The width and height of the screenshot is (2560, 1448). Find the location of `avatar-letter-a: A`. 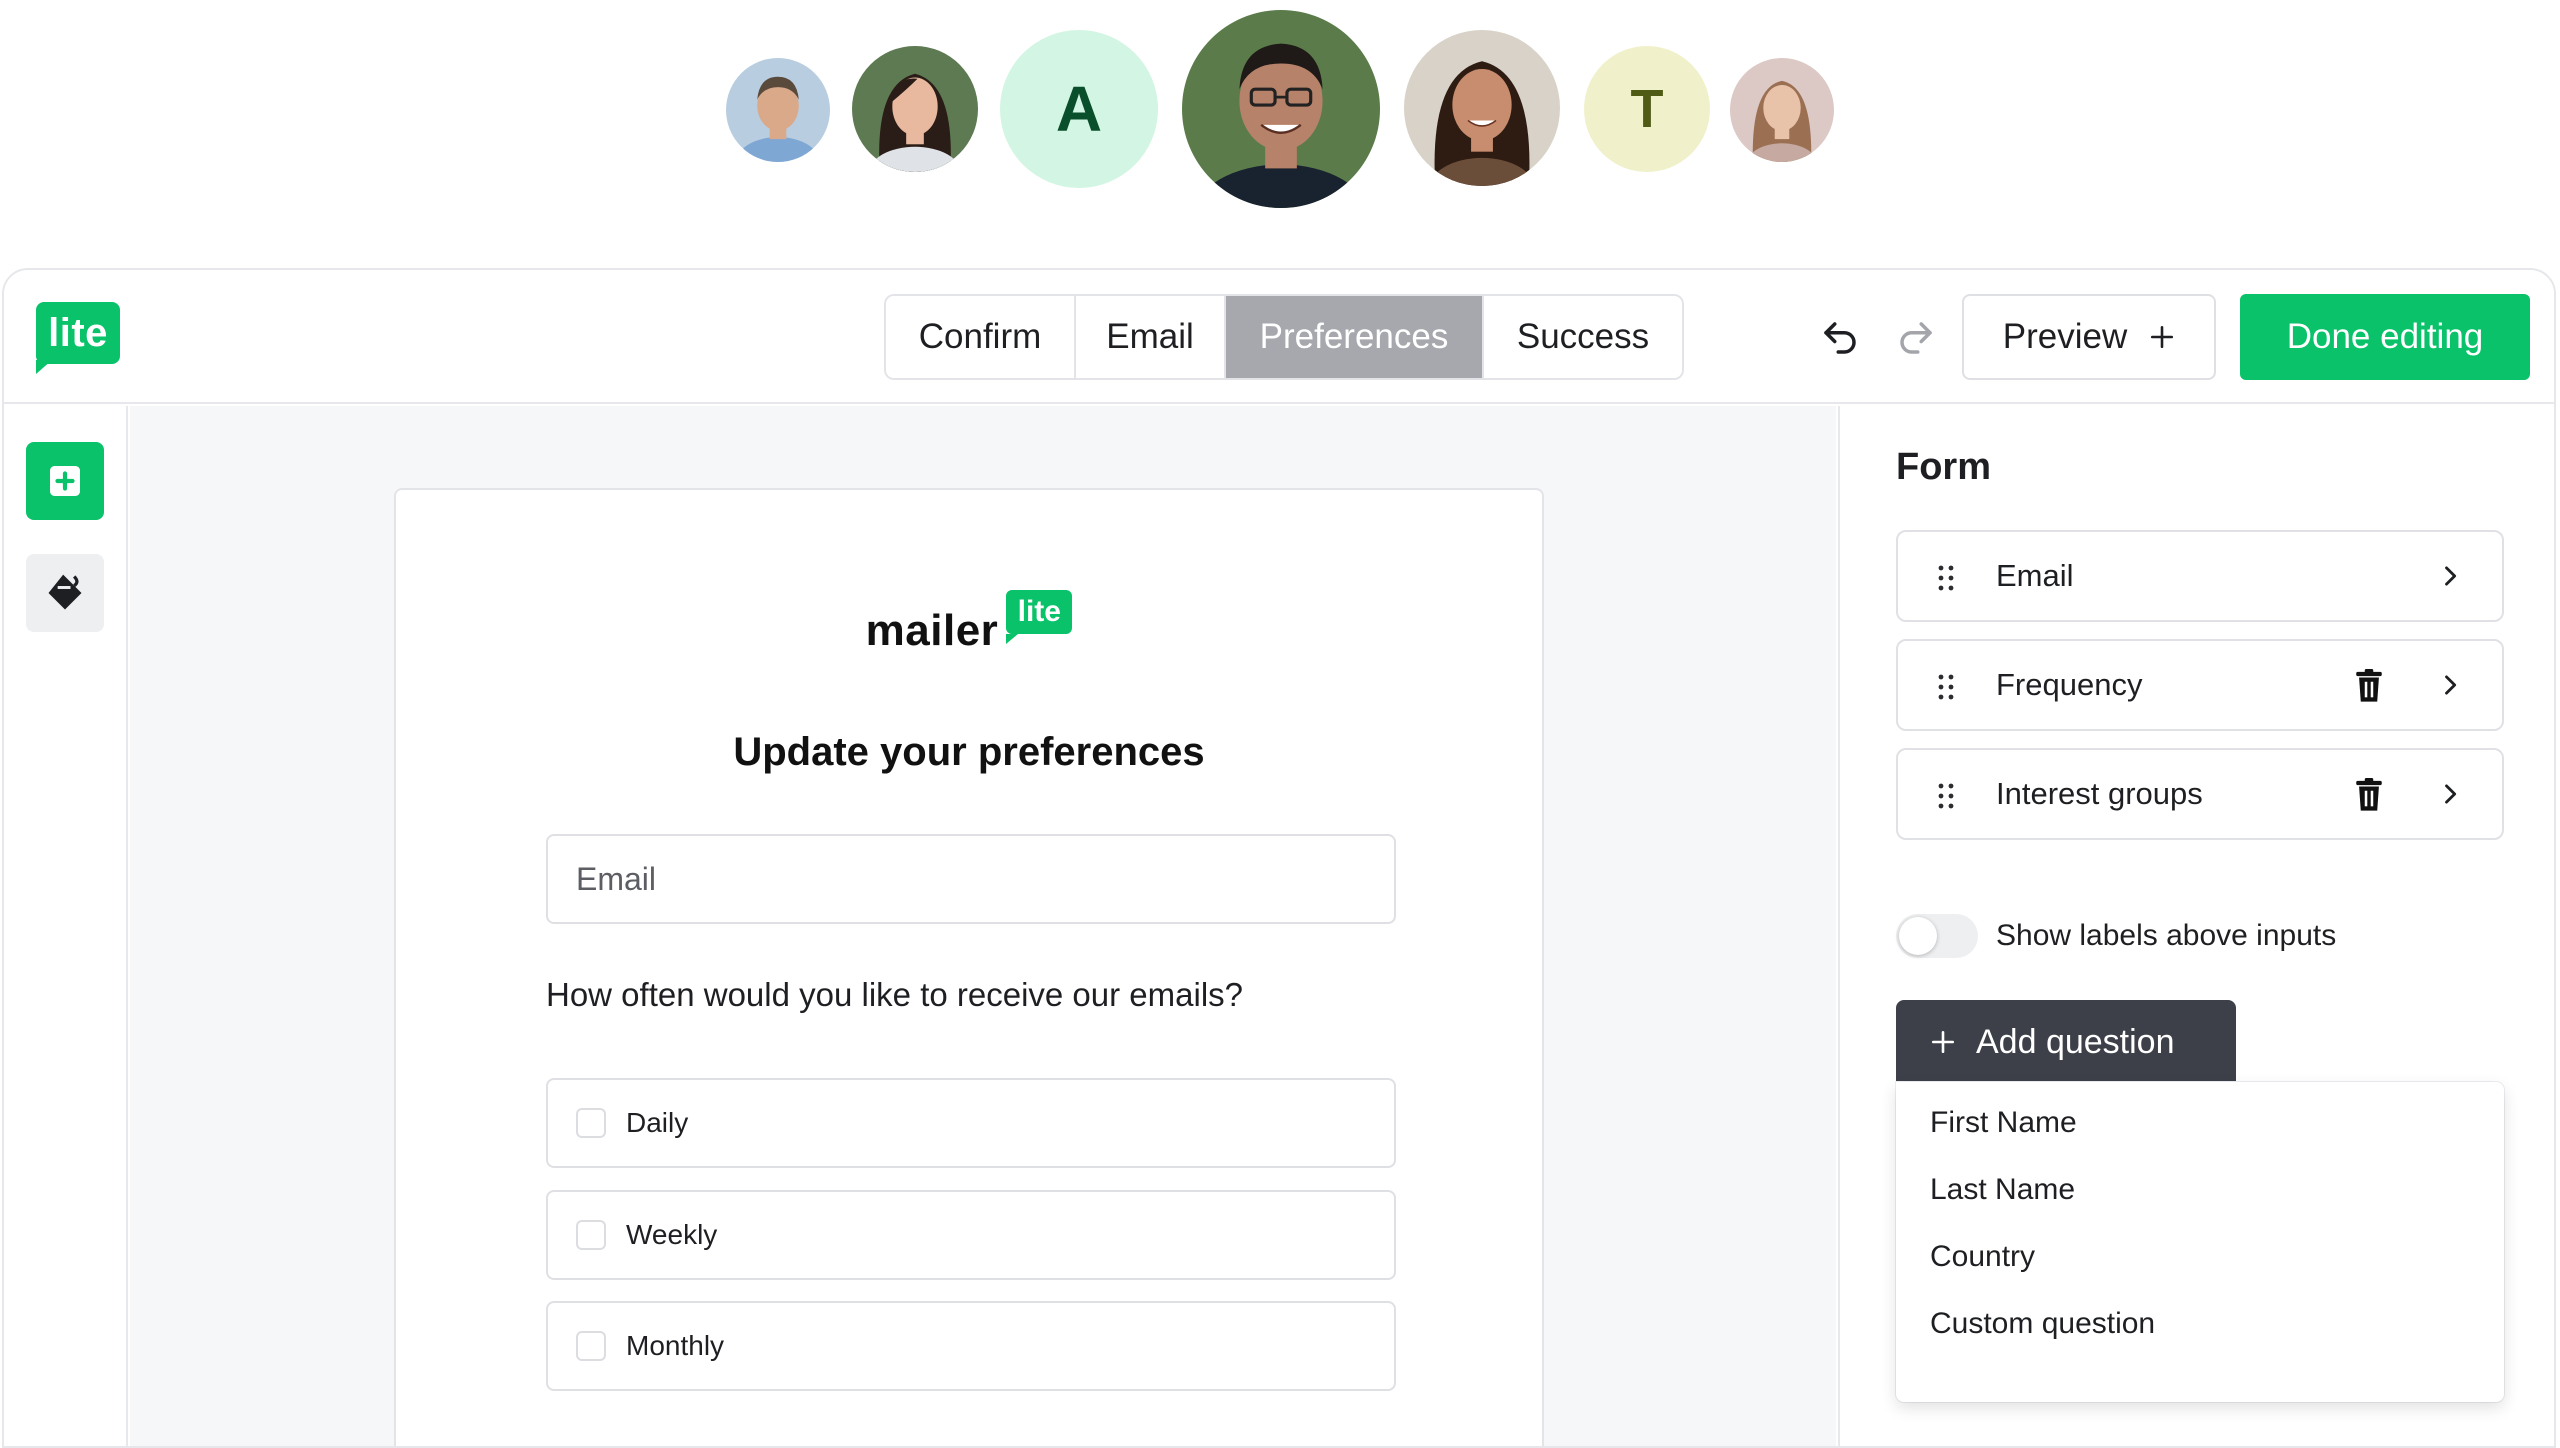

avatar-letter-a: A is located at coordinates (1079, 109).